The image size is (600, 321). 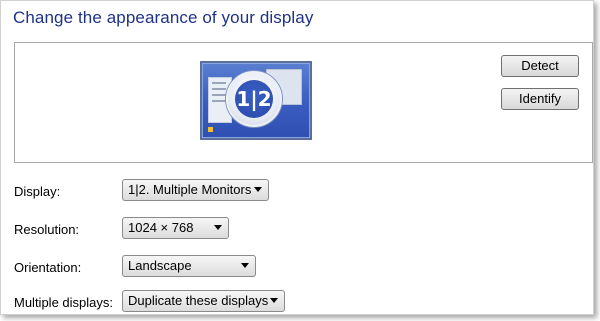 I want to click on start-icon, so click(x=210, y=129).